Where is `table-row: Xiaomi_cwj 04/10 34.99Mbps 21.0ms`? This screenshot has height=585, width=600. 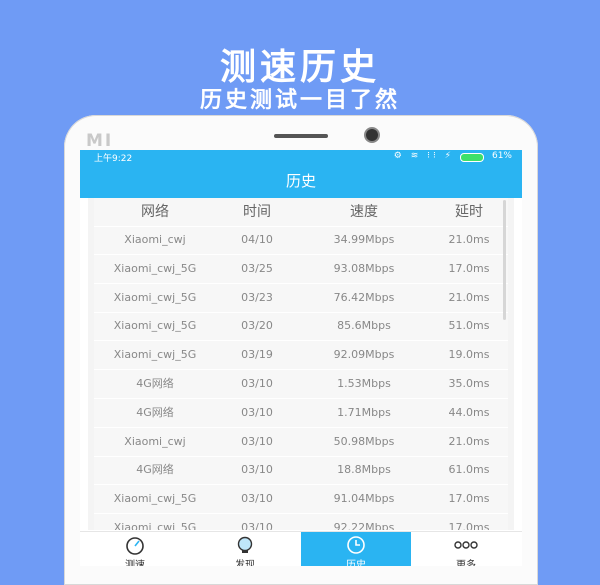
table-row: Xiaomi_cwj 04/10 34.99Mbps 21.0ms is located at coordinates (301, 240).